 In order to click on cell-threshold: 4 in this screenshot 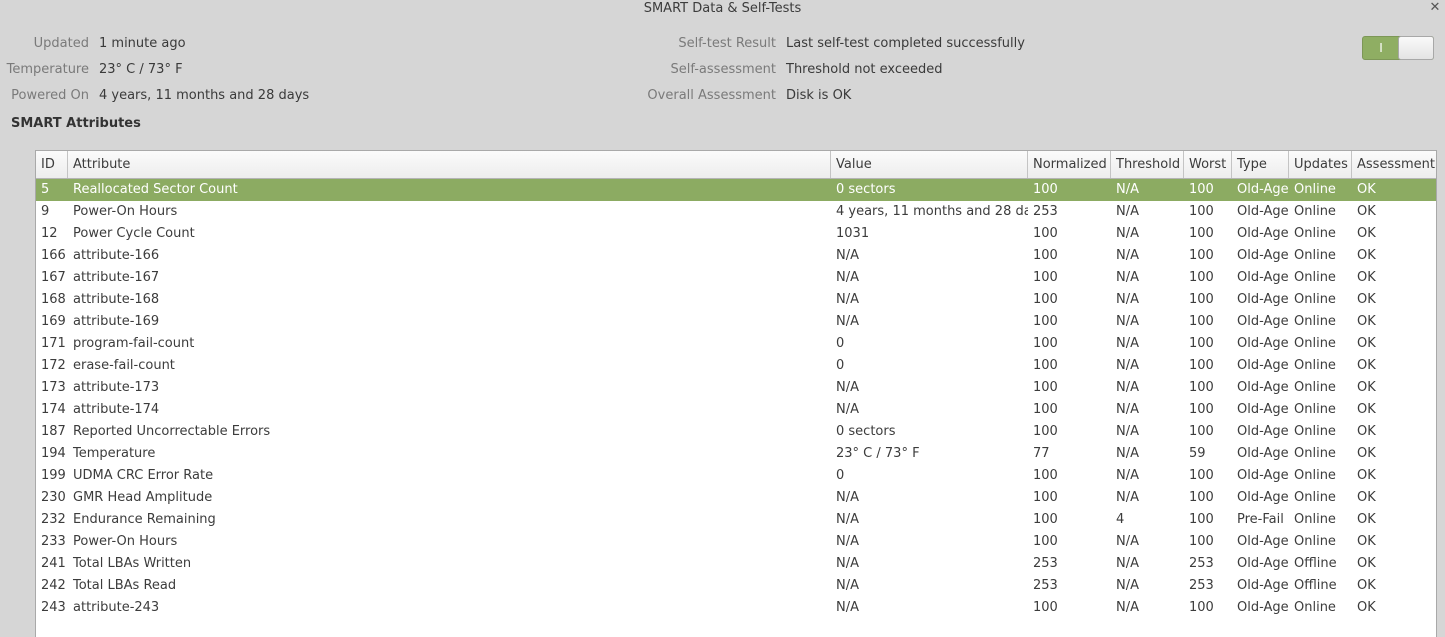, I will do `click(1120, 519)`.